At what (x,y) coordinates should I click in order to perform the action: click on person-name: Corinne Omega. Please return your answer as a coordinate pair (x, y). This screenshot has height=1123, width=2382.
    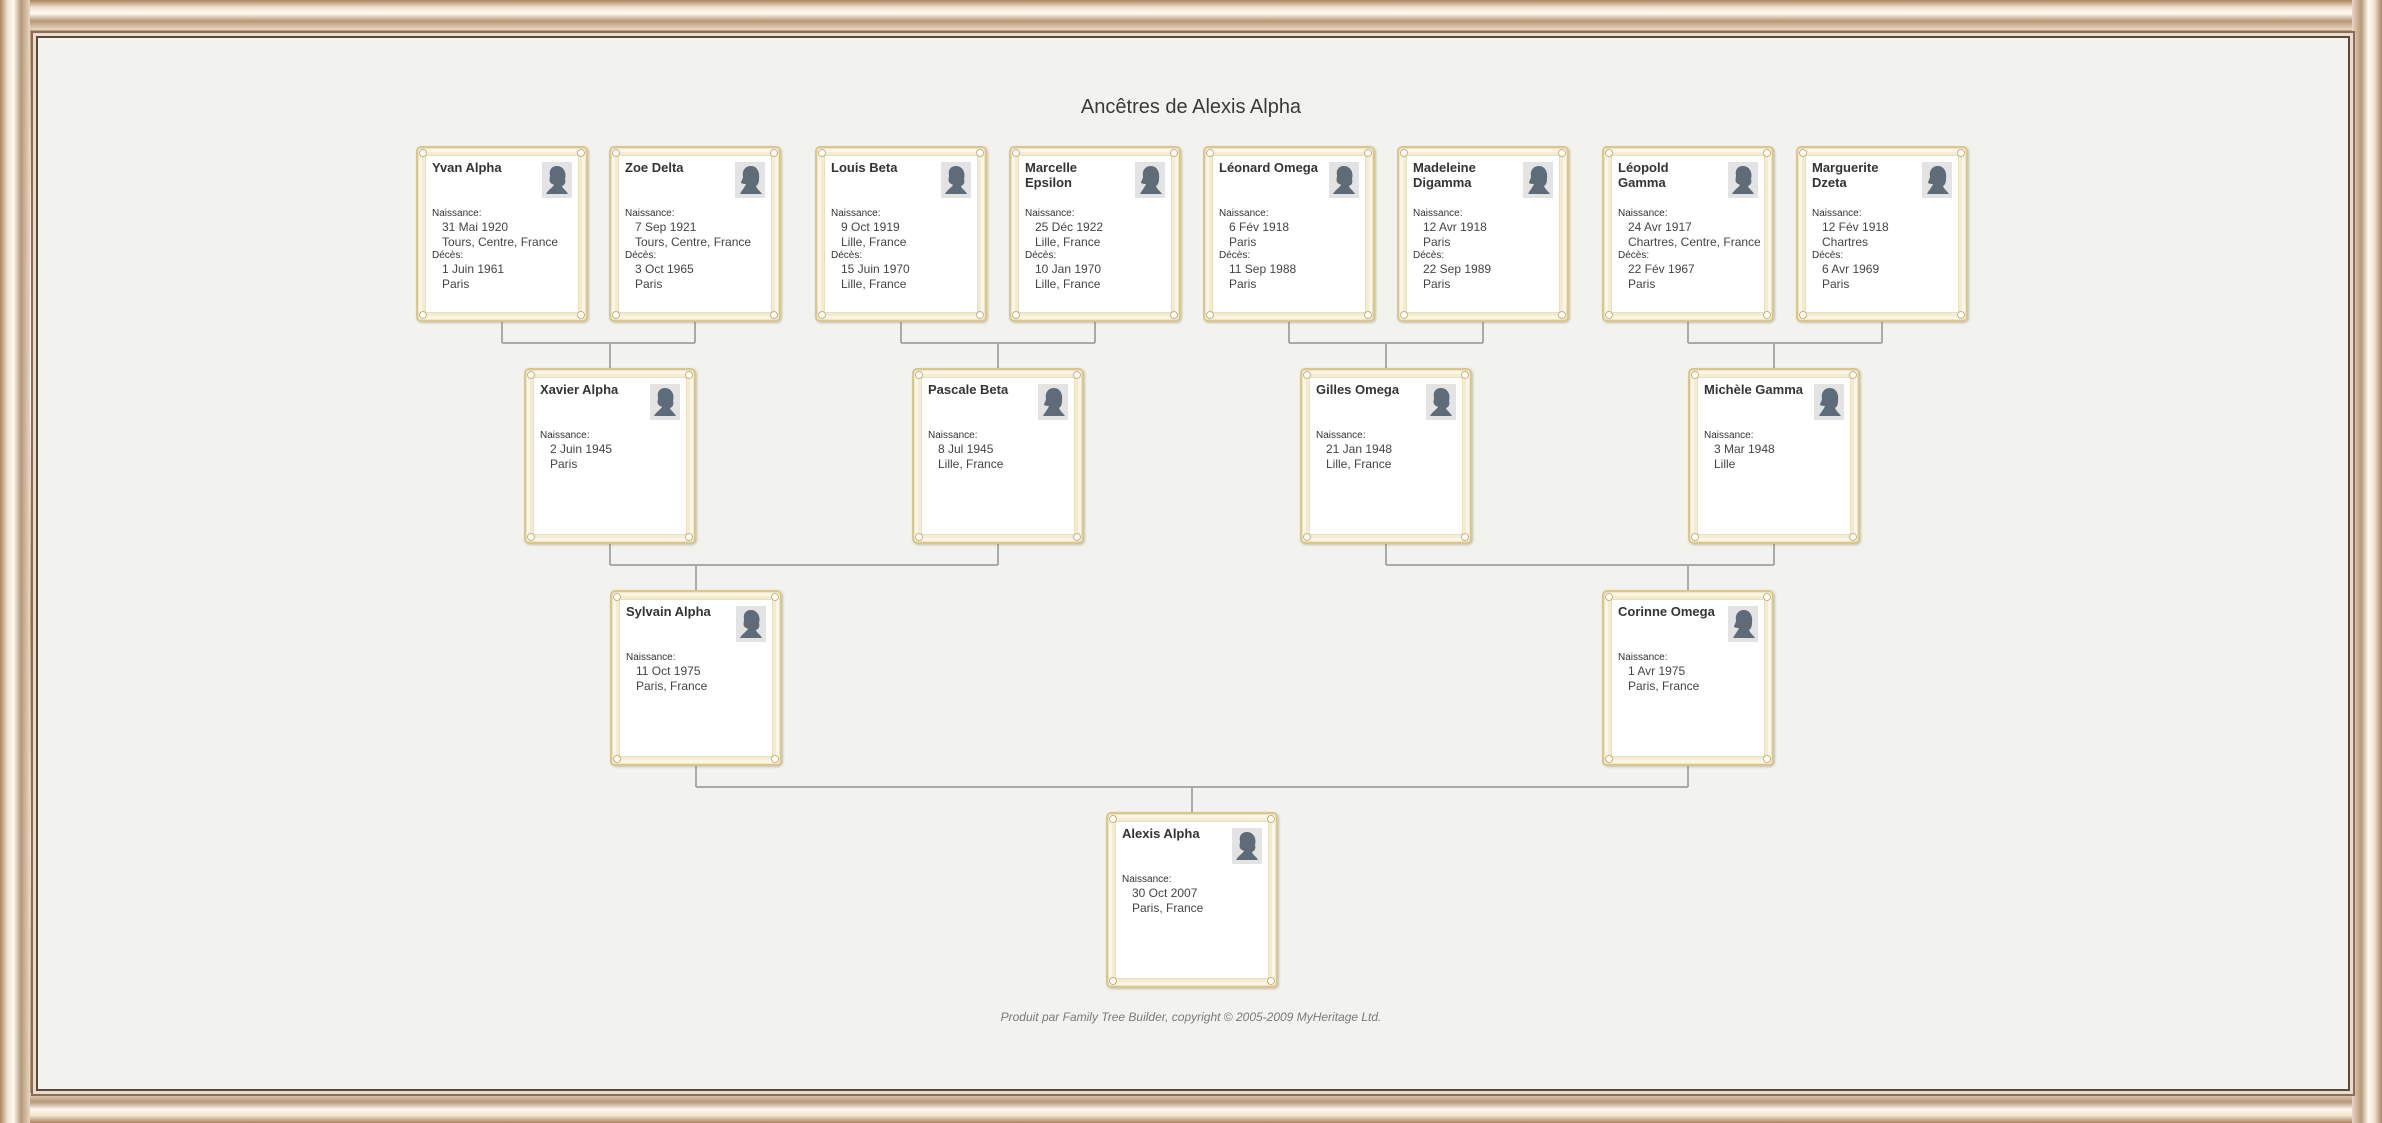
    Looking at the image, I should click on (1666, 611).